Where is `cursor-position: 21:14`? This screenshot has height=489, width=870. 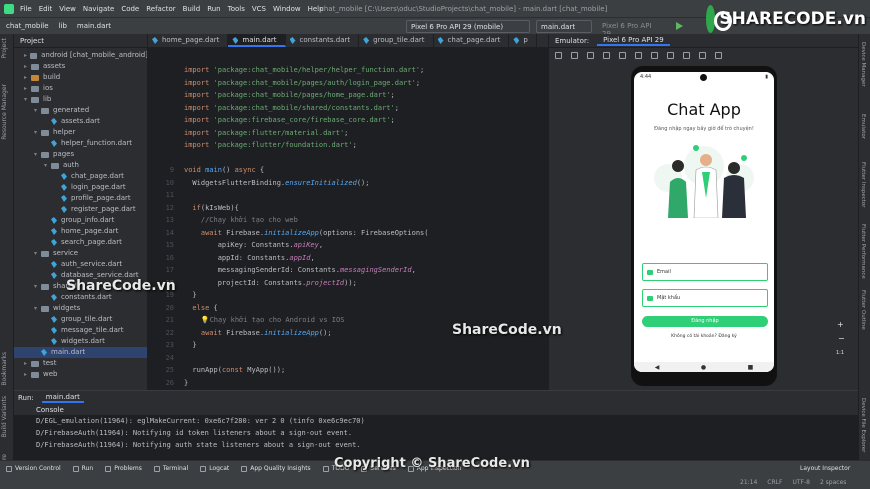 cursor-position: 21:14 is located at coordinates (748, 482).